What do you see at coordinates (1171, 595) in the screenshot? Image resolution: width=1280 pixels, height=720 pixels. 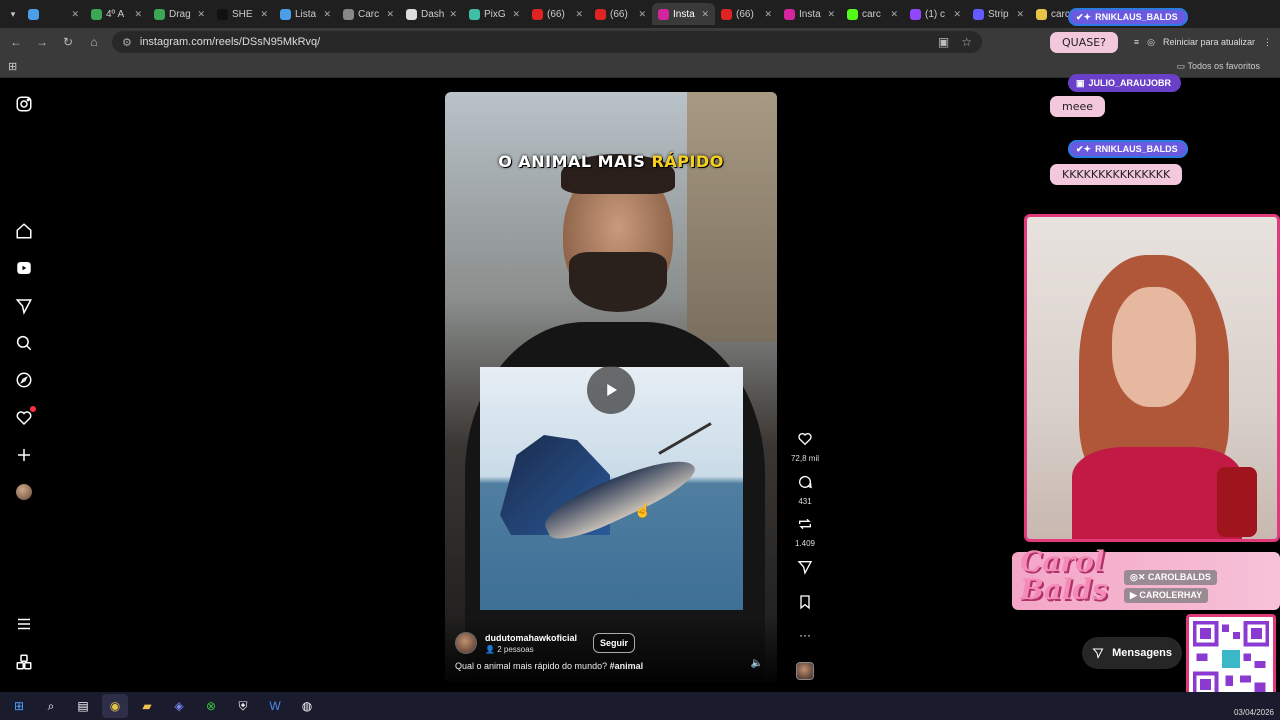 I see `social-yt-text: CAROLERHAY` at bounding box center [1171, 595].